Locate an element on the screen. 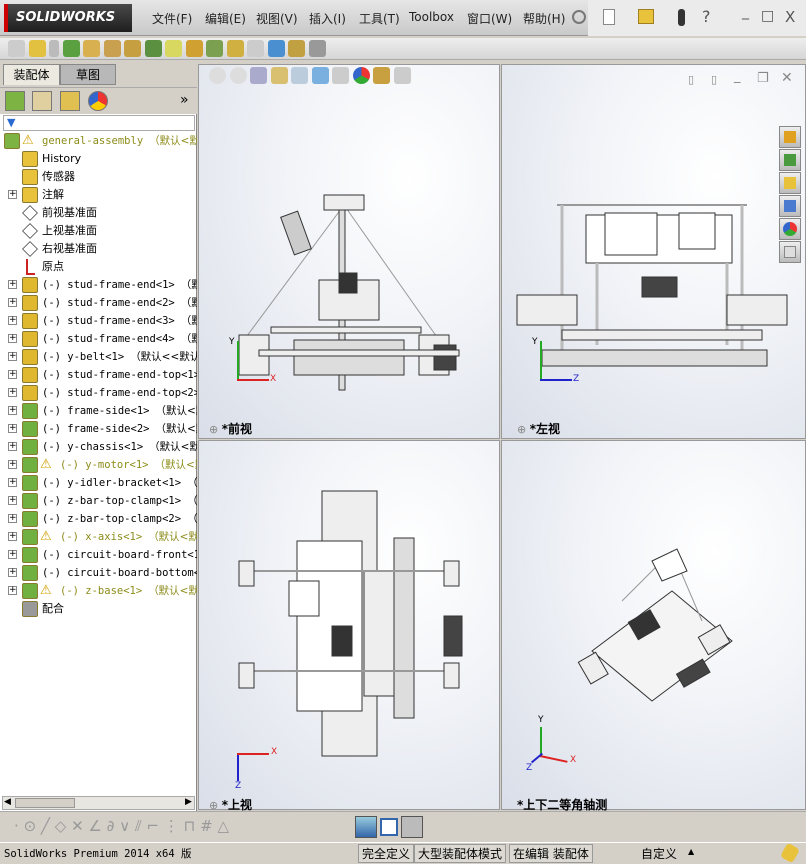 This screenshot has height=864, width=806. tree-item: ⚠ general-assembly （默认<默 is located at coordinates (98, 141).